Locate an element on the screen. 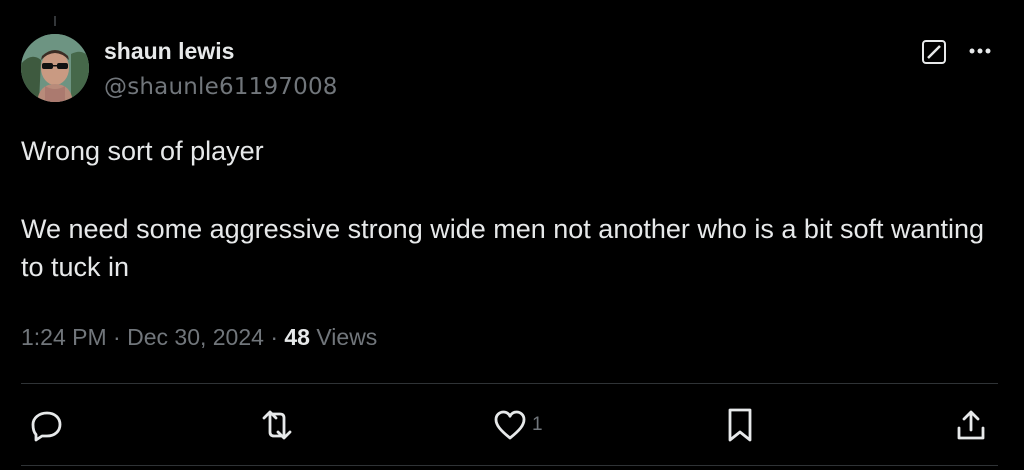 This screenshot has height=470, width=1024. like-button: 1 is located at coordinates (517, 425).